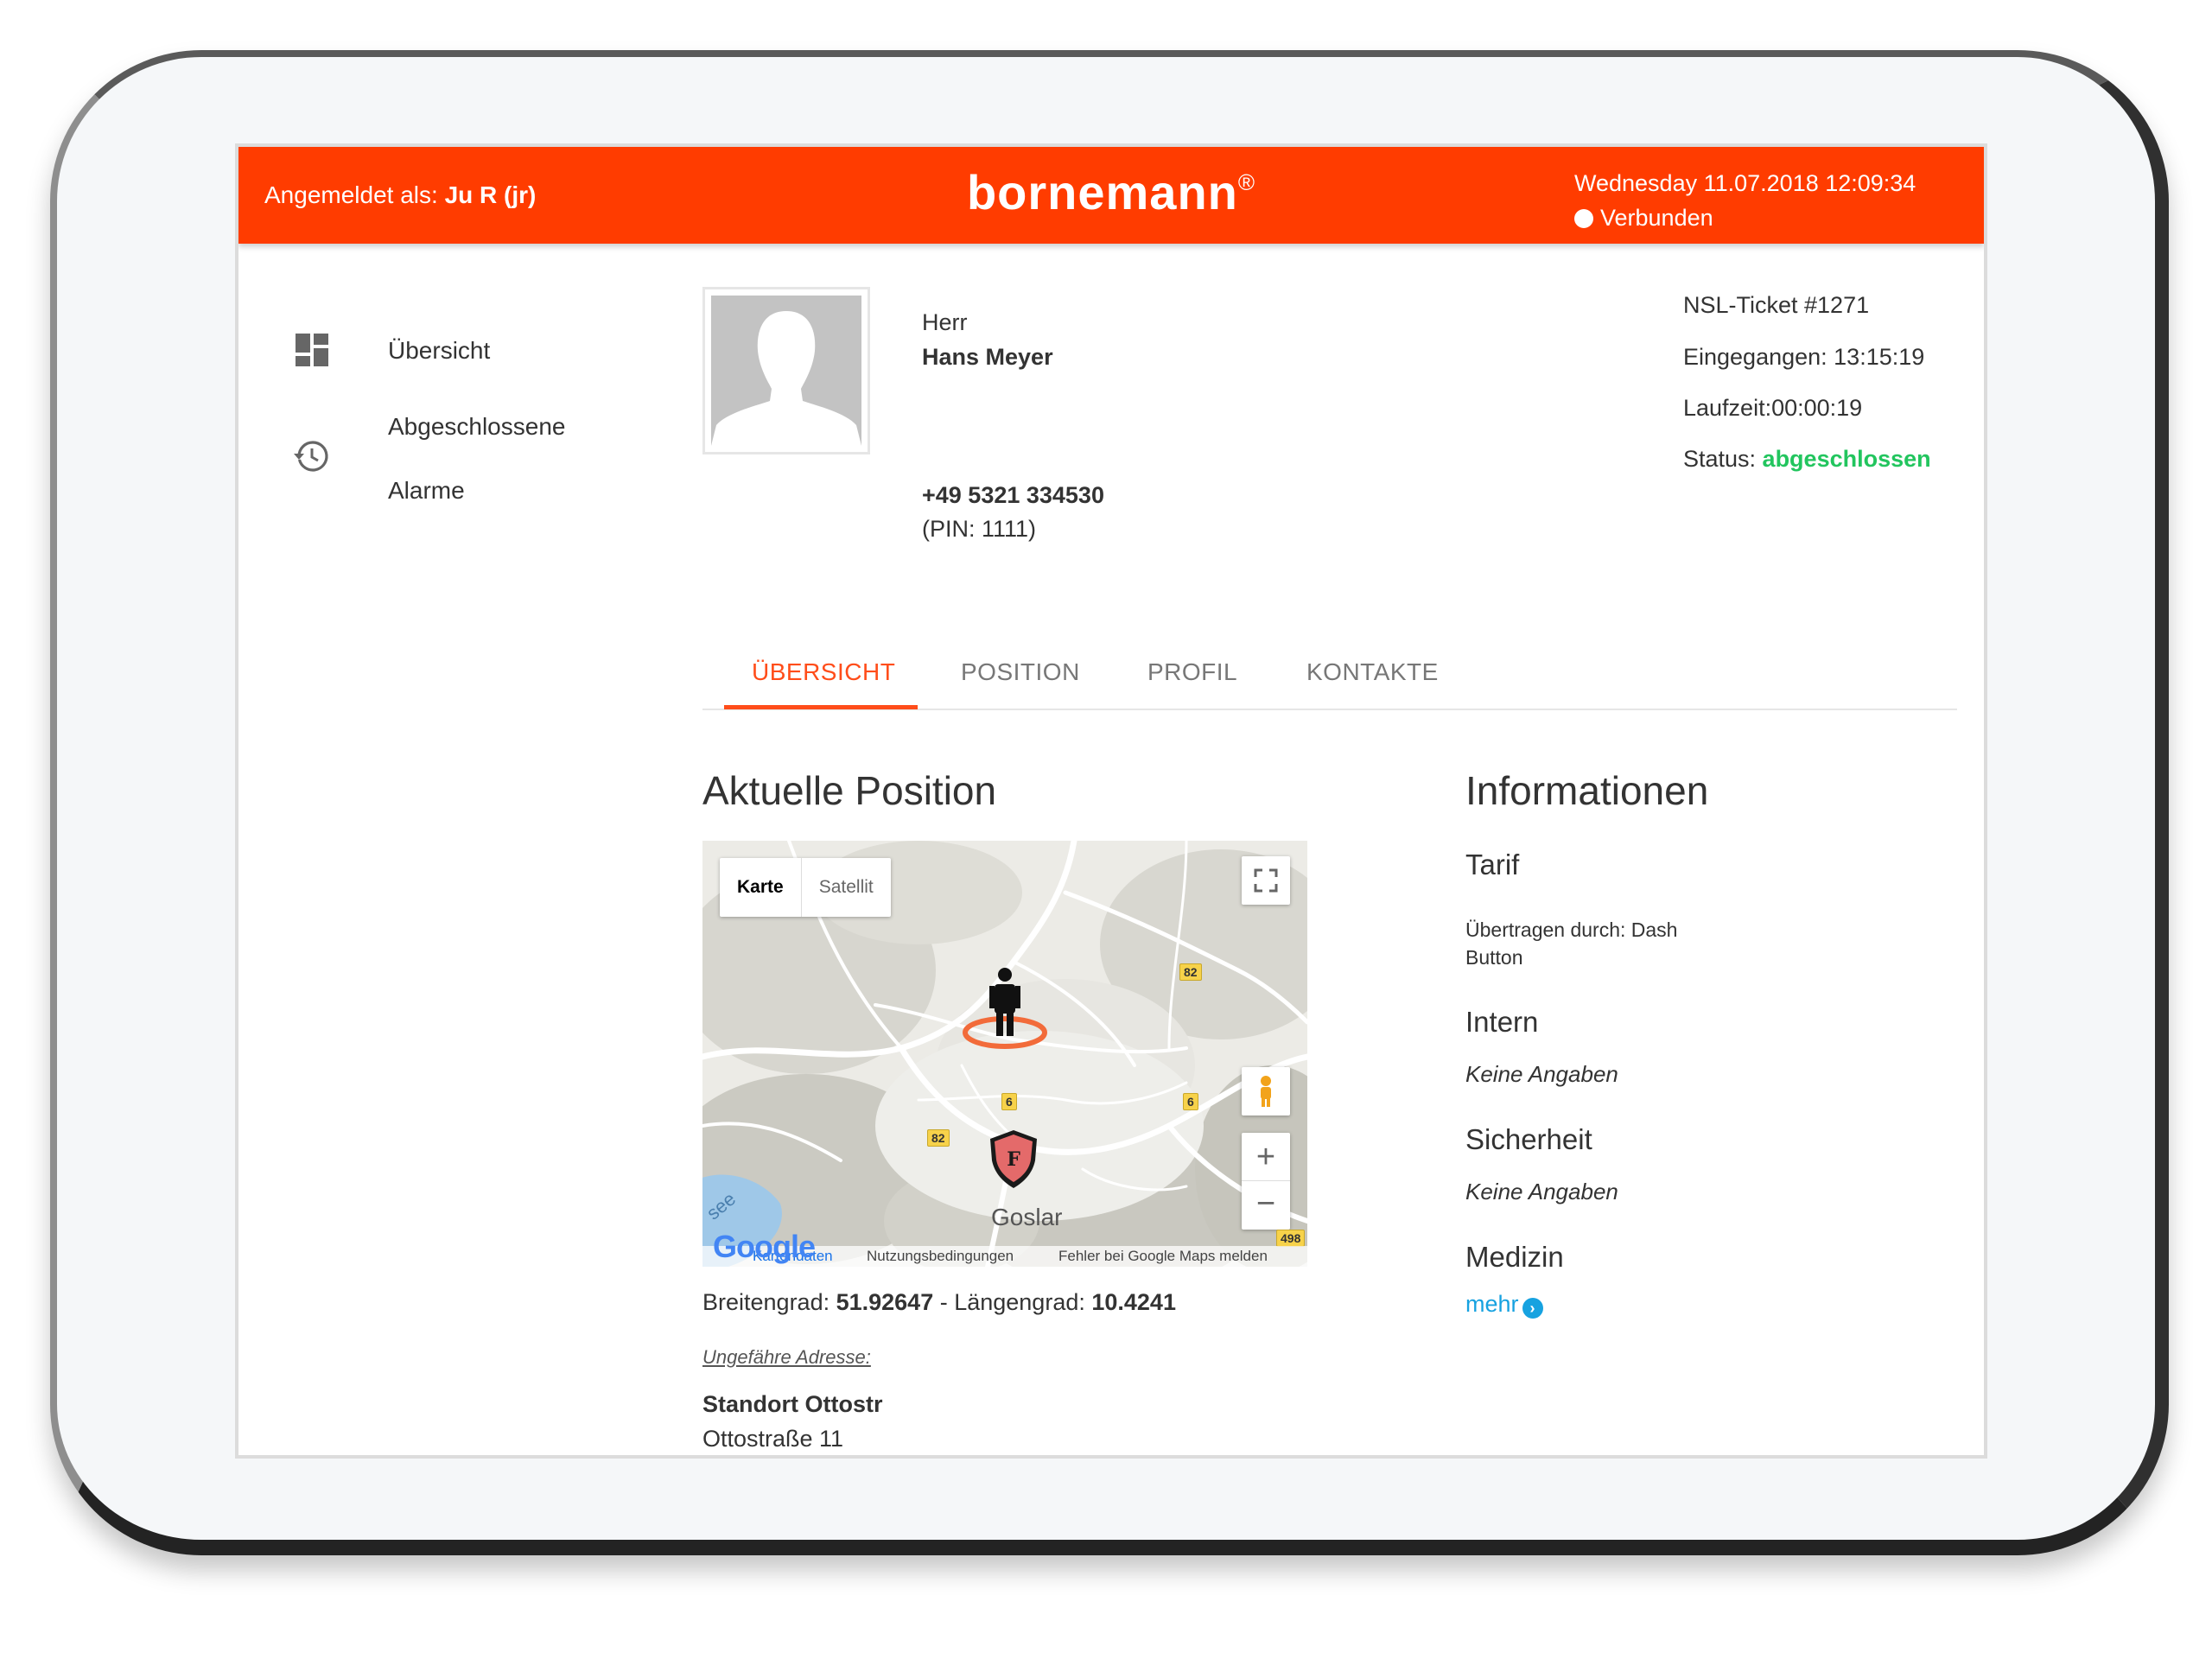  Describe the element at coordinates (1528, 1139) in the screenshot. I see `security-title: Sicherheit` at that location.